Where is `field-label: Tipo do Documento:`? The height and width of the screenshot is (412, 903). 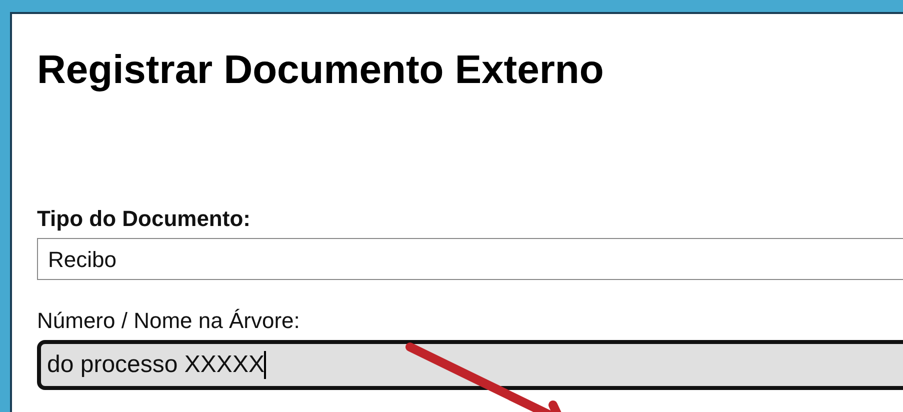 field-label: Tipo do Documento: is located at coordinates (143, 219).